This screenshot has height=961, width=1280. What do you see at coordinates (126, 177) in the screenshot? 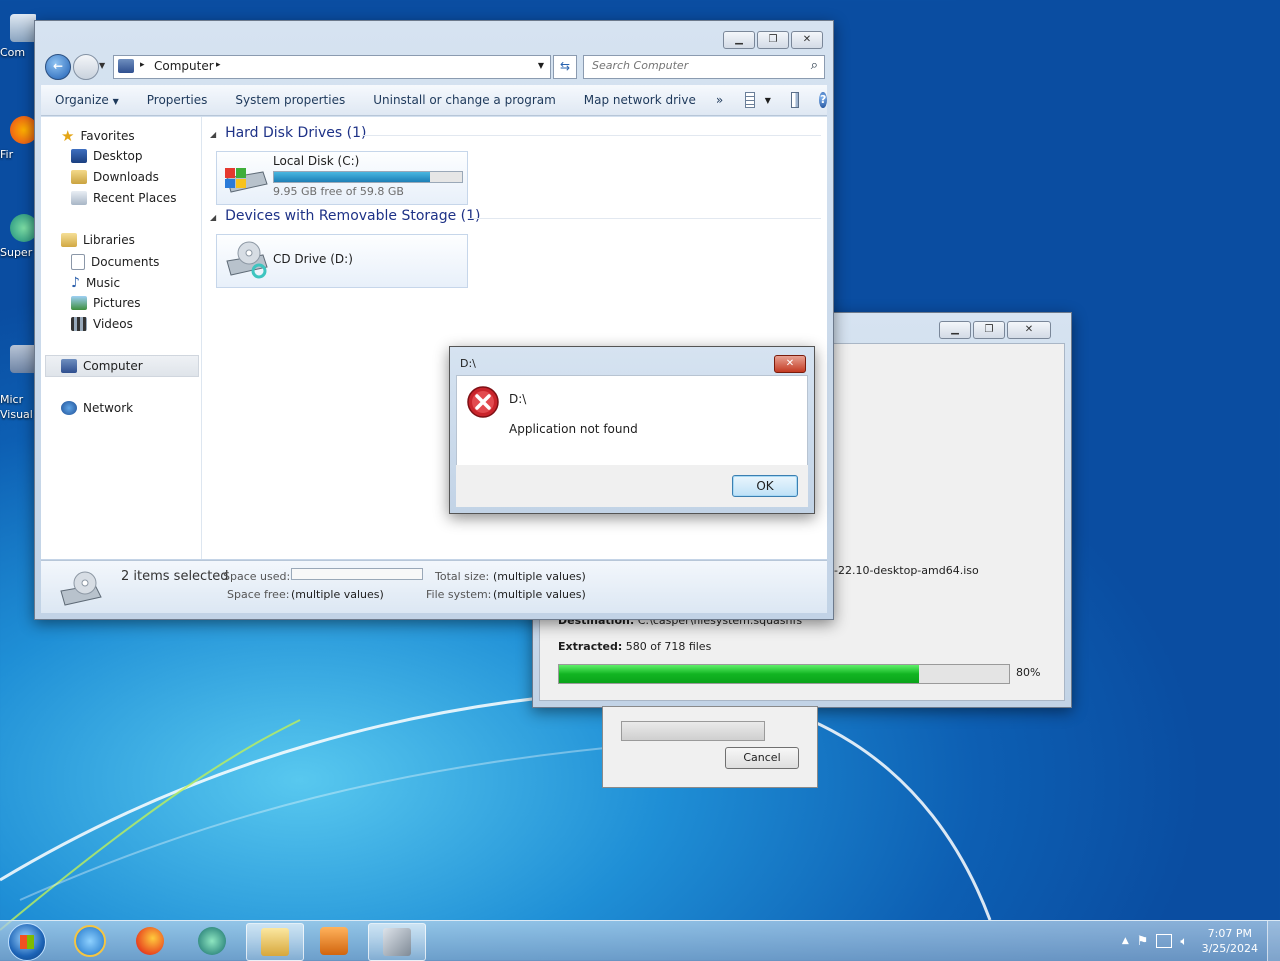
I see `nav-label: Downloads` at bounding box center [126, 177].